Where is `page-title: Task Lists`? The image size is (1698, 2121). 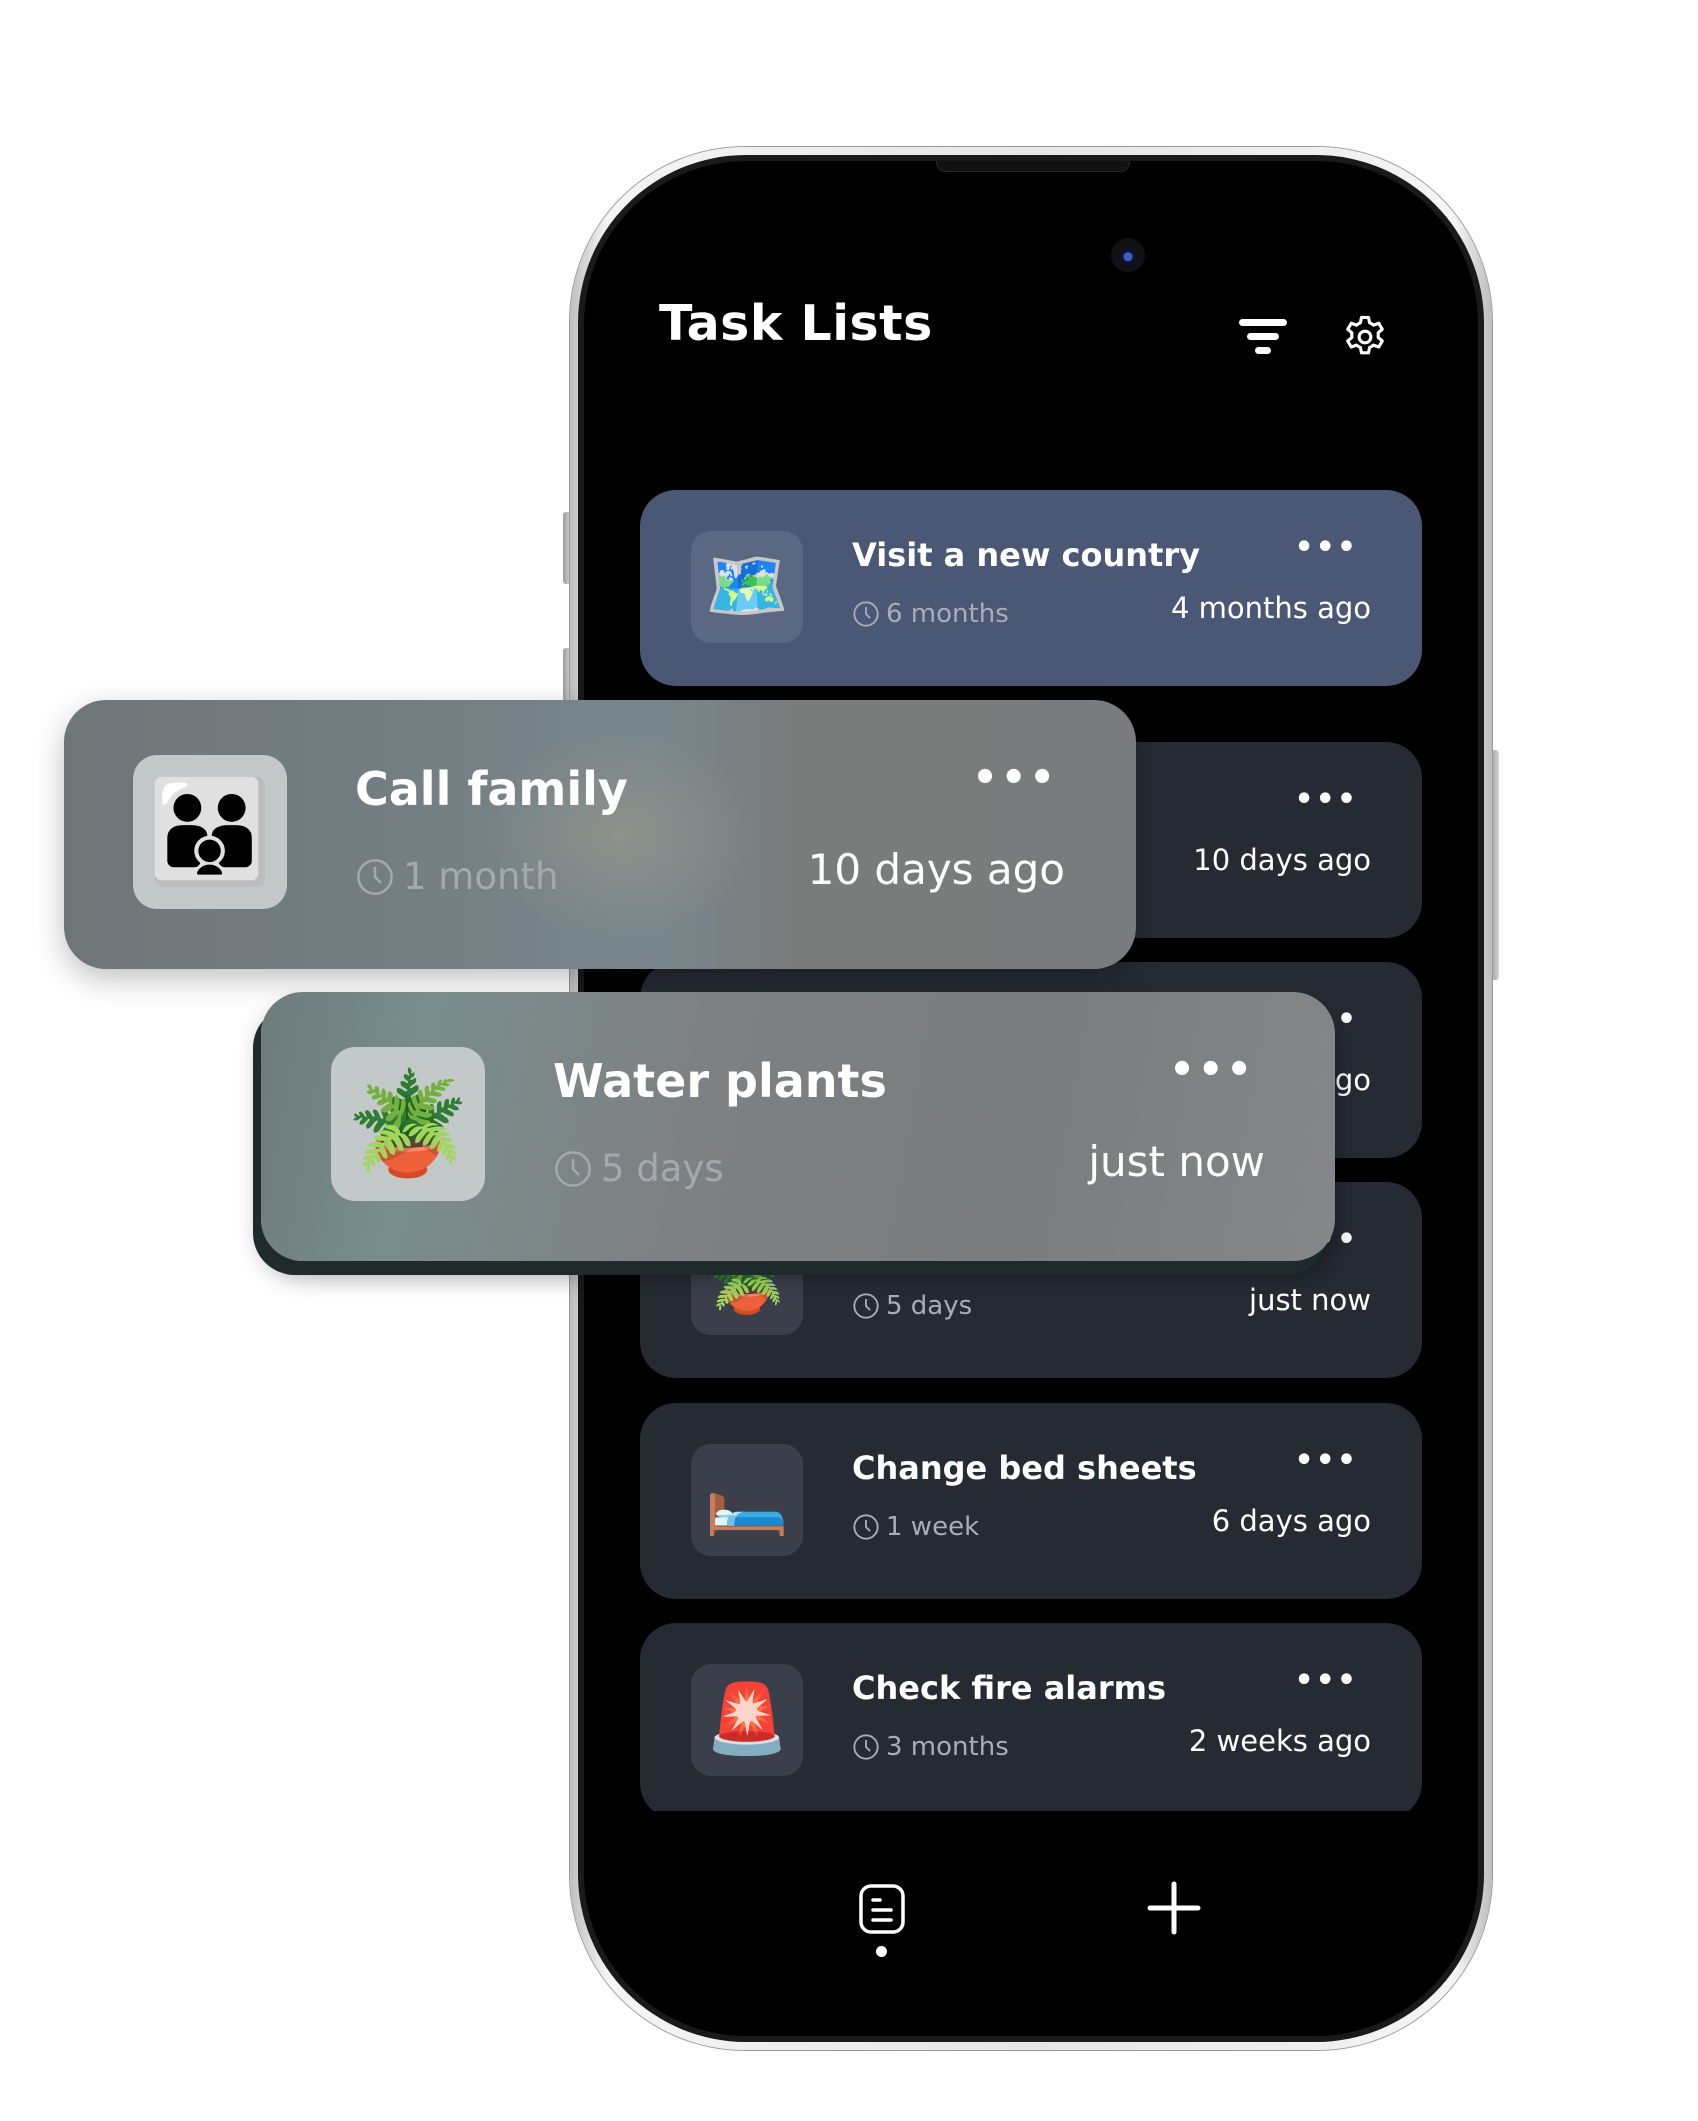
page-title: Task Lists is located at coordinates (796, 323).